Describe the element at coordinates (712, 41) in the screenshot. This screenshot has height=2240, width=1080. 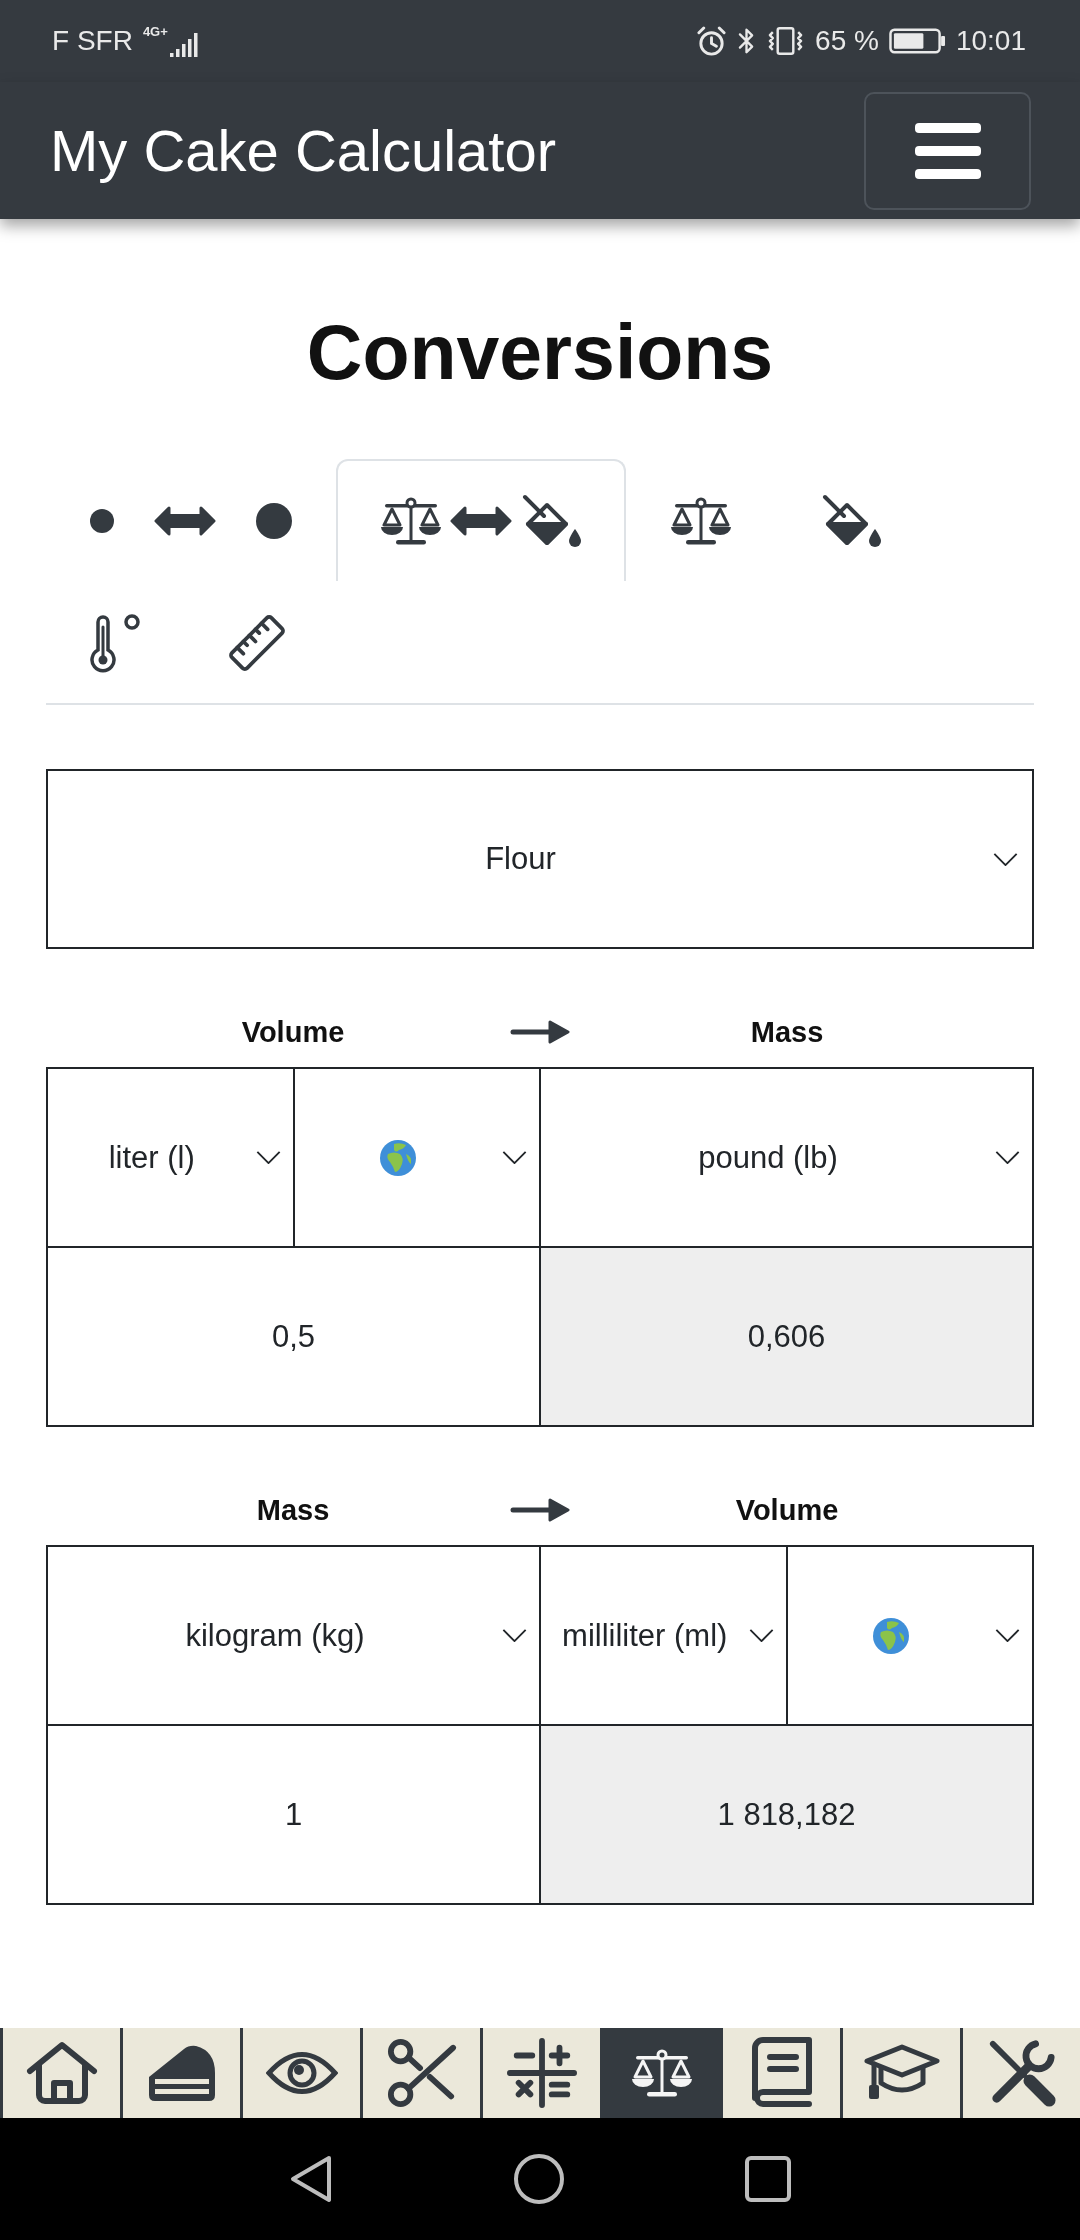
I see `alarm-clock-icon` at that location.